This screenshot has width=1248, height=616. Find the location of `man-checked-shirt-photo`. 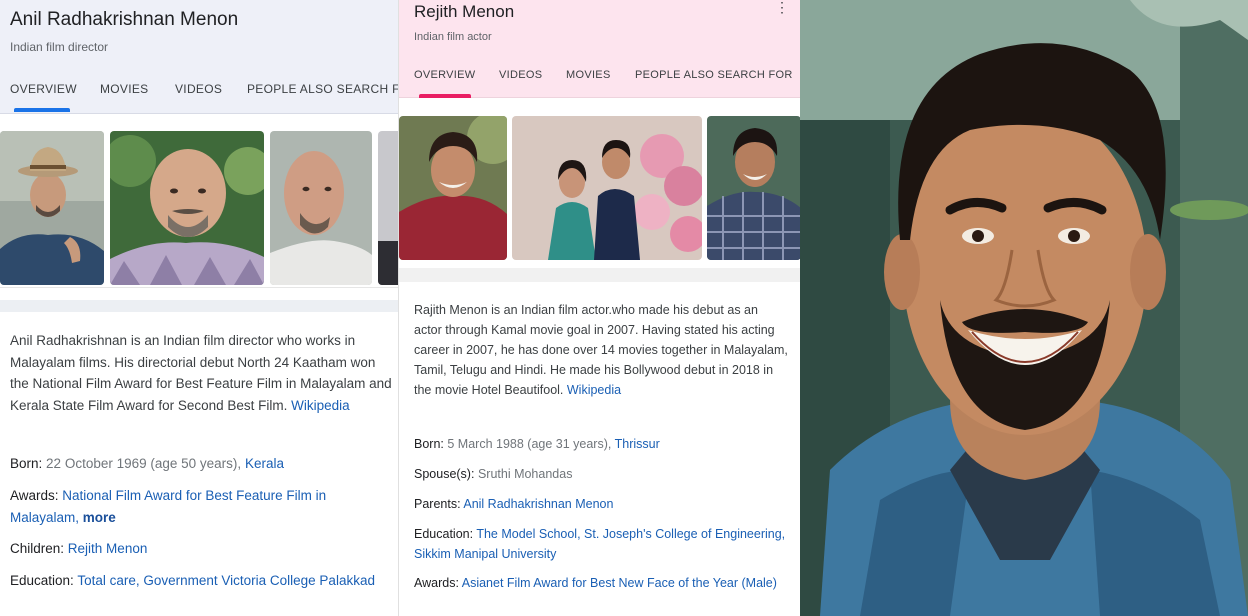

man-checked-shirt-photo is located at coordinates (753, 188).